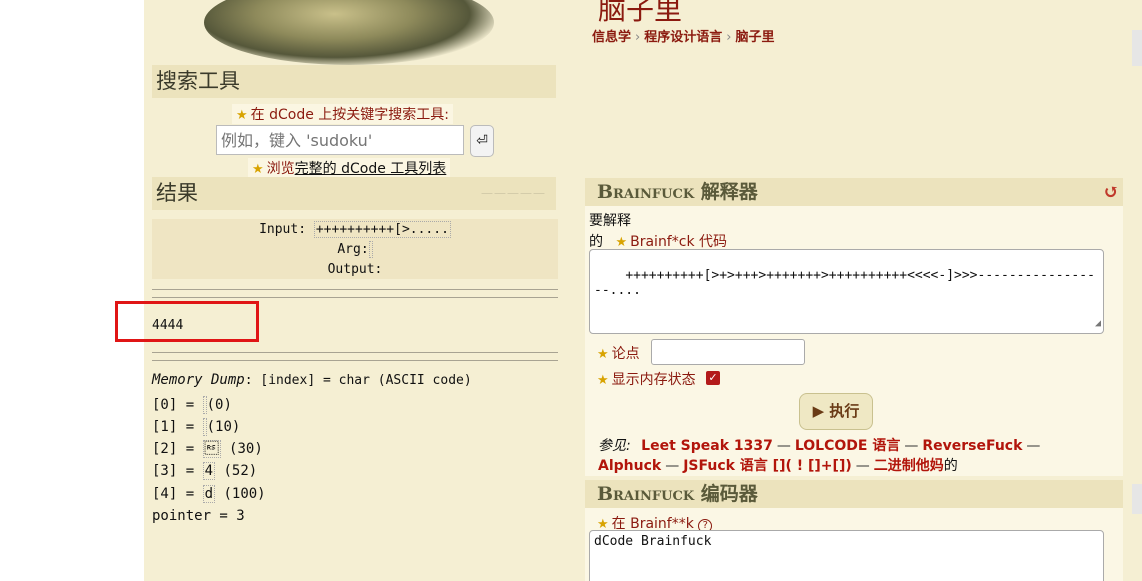  Describe the element at coordinates (950, 466) in the screenshot. I see `see-also-suffix: 的` at that location.